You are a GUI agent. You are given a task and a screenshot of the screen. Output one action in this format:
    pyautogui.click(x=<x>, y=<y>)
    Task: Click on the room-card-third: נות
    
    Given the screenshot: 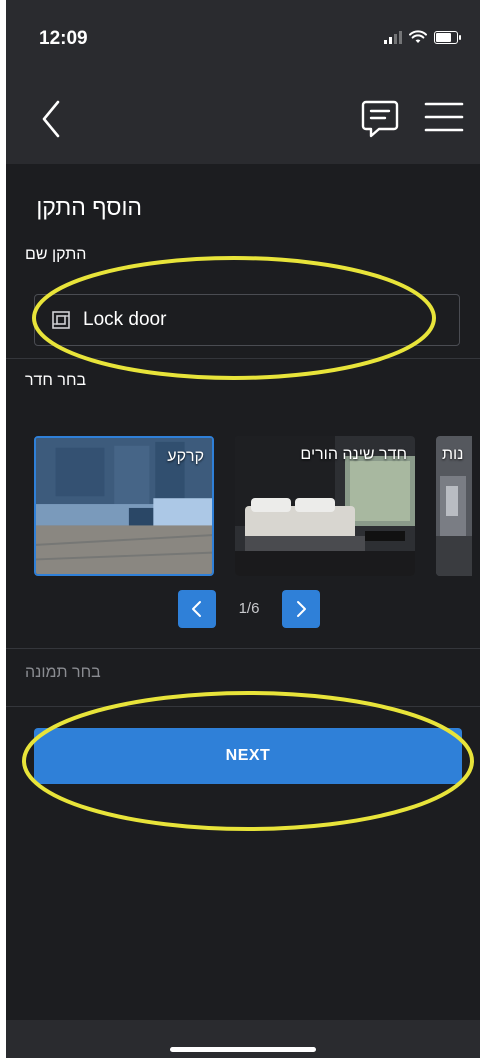 What is the action you would take?
    pyautogui.click(x=454, y=506)
    